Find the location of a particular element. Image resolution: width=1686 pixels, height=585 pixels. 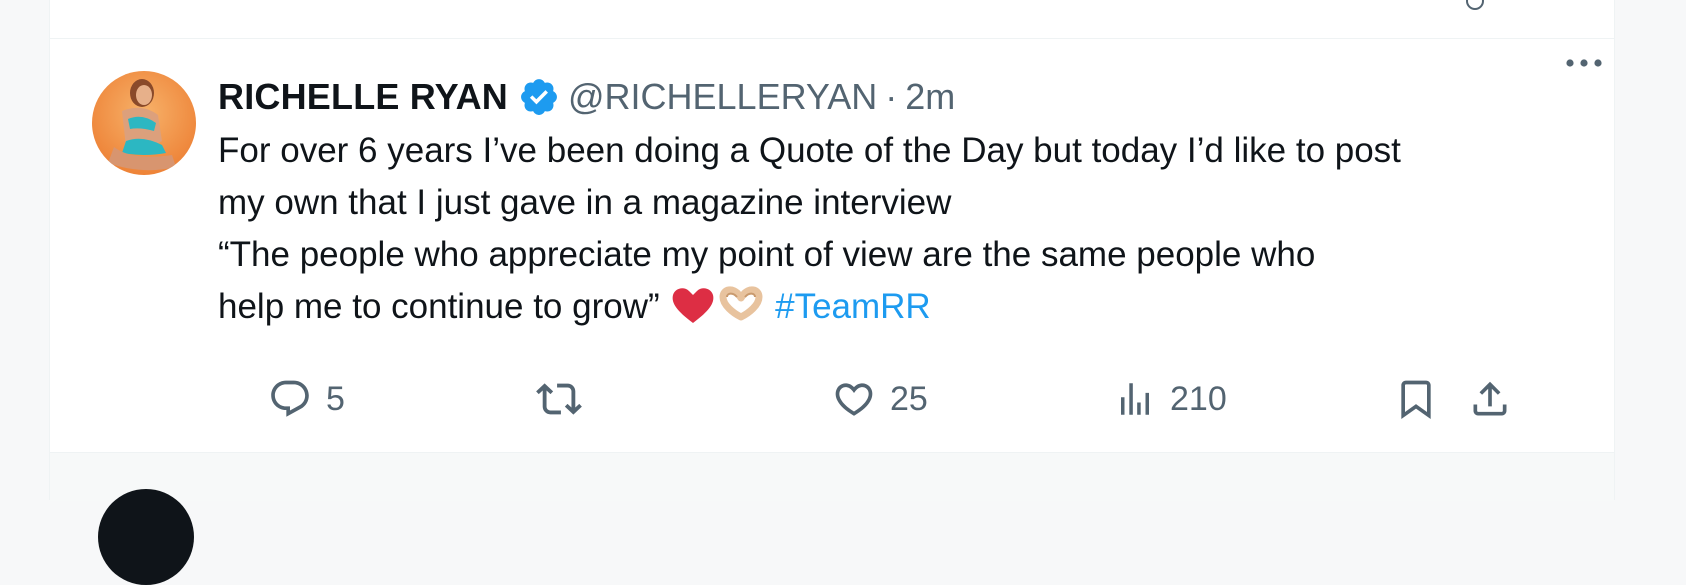

heart-hands-emoji is located at coordinates (741, 305).